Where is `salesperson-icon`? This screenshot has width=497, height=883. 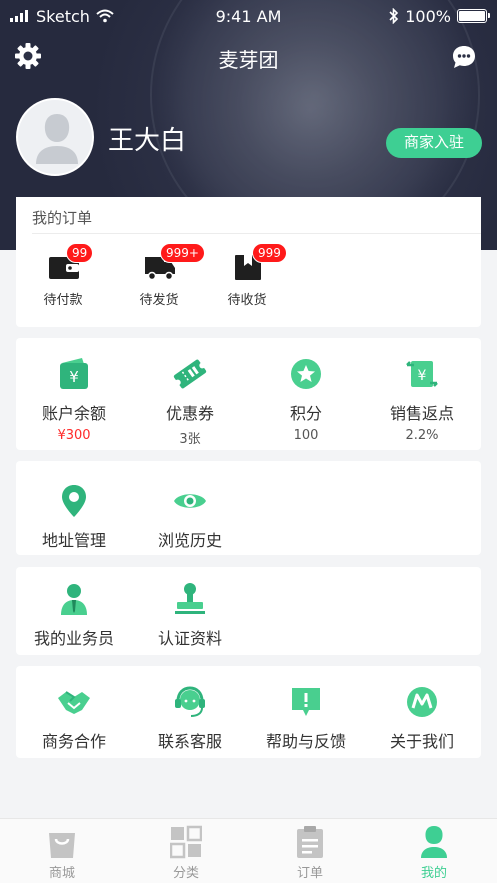 salesperson-icon is located at coordinates (74, 599).